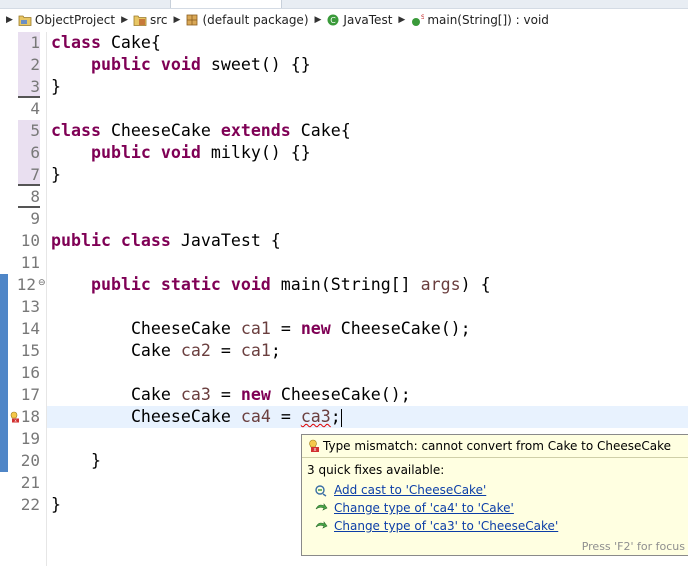 Image resolution: width=688 pixels, height=566 pixels. Describe the element at coordinates (192, 20) in the screenshot. I see `package-icon` at that location.